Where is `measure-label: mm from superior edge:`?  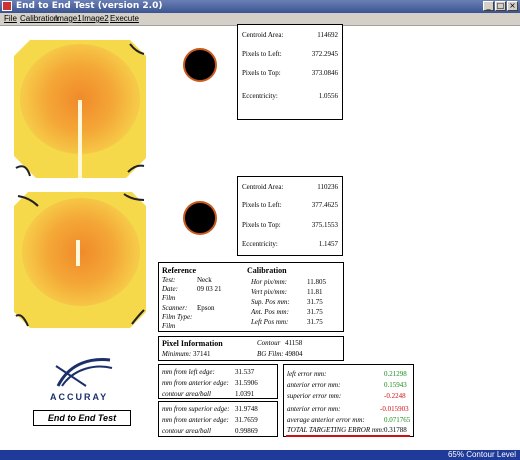
measure-label: mm from superior edge: is located at coordinates (196, 409).